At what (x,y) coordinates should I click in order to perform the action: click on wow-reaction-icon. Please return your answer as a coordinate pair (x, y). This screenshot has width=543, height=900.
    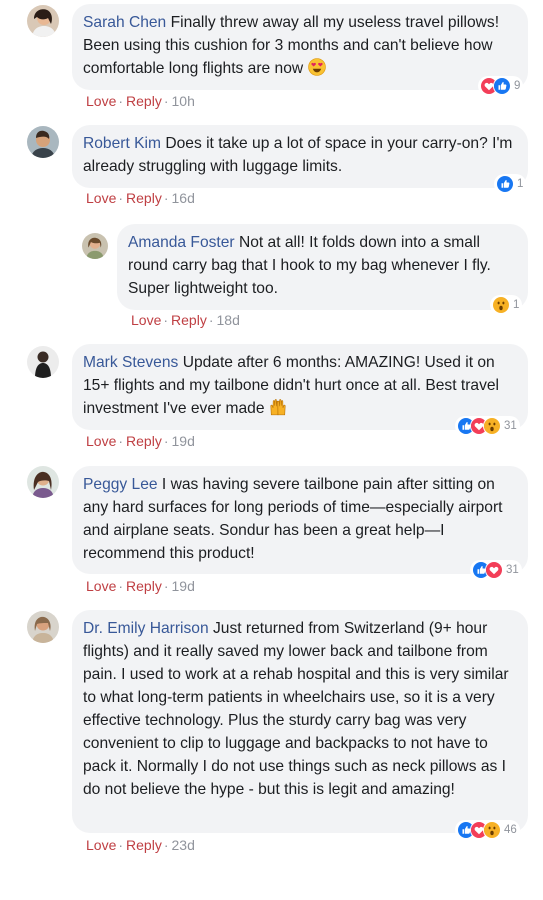
    Looking at the image, I should click on (492, 830).